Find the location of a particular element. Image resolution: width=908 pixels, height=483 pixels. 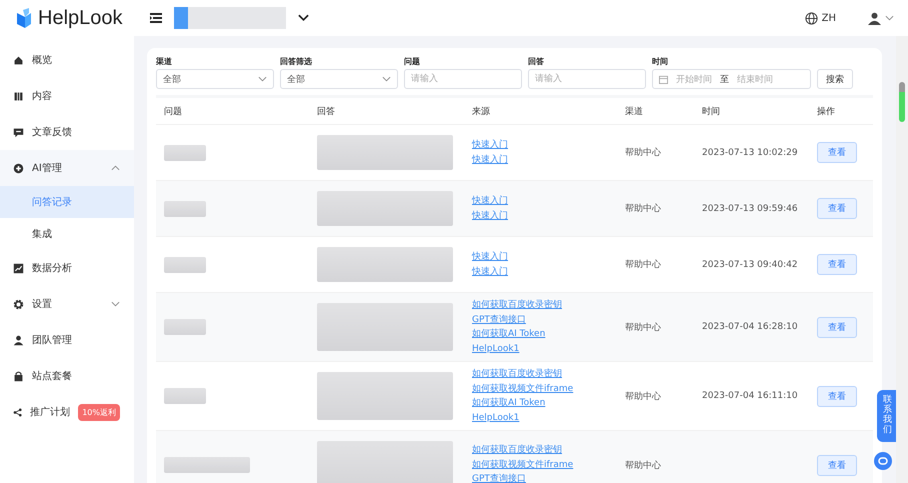

logo-icon is located at coordinates (24, 18).